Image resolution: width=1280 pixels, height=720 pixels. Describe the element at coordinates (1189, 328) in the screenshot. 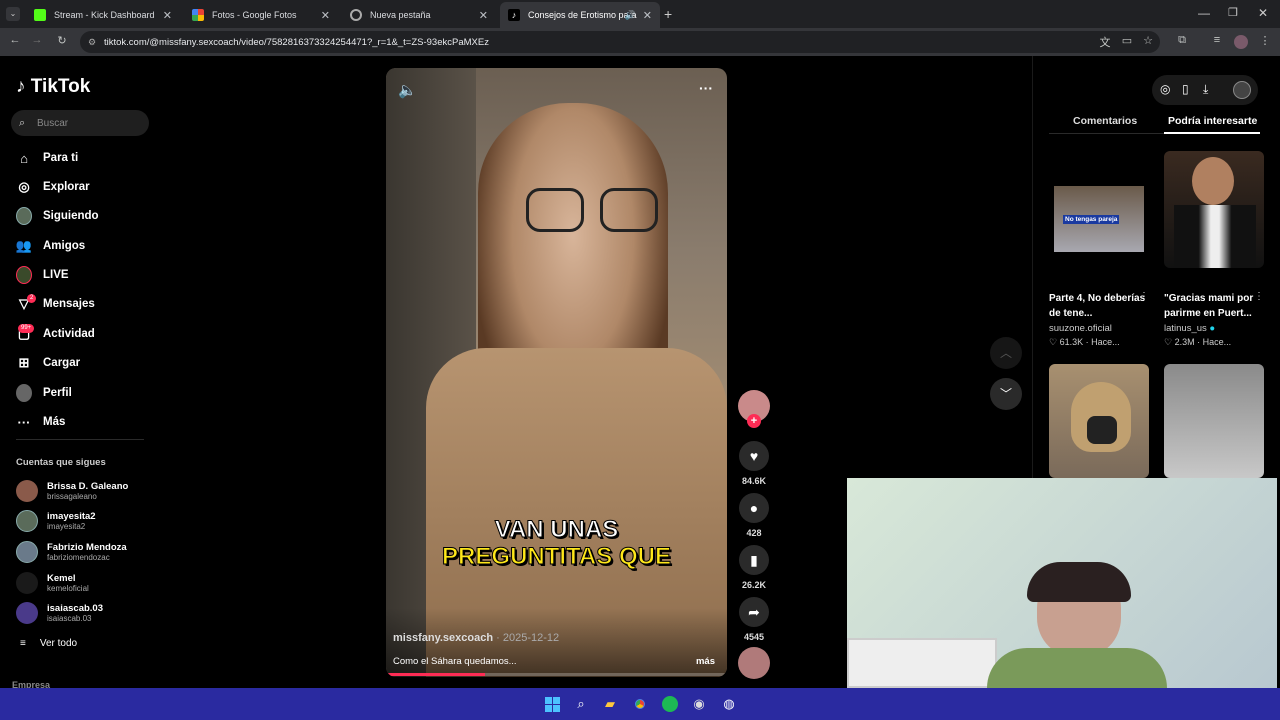

I see `recommended-user: latinus_us ●` at that location.